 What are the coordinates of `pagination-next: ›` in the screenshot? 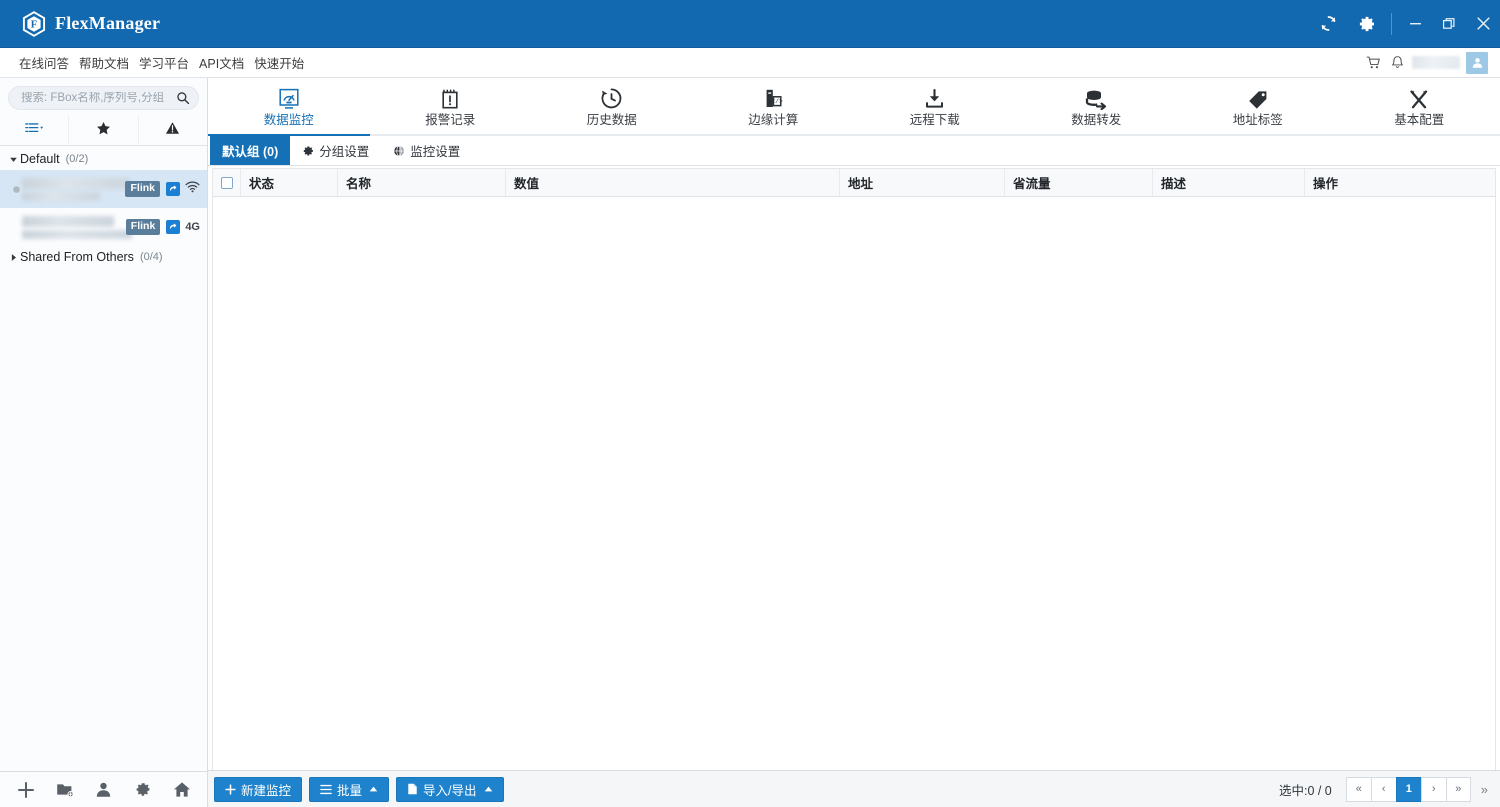 It's located at (1433, 789).